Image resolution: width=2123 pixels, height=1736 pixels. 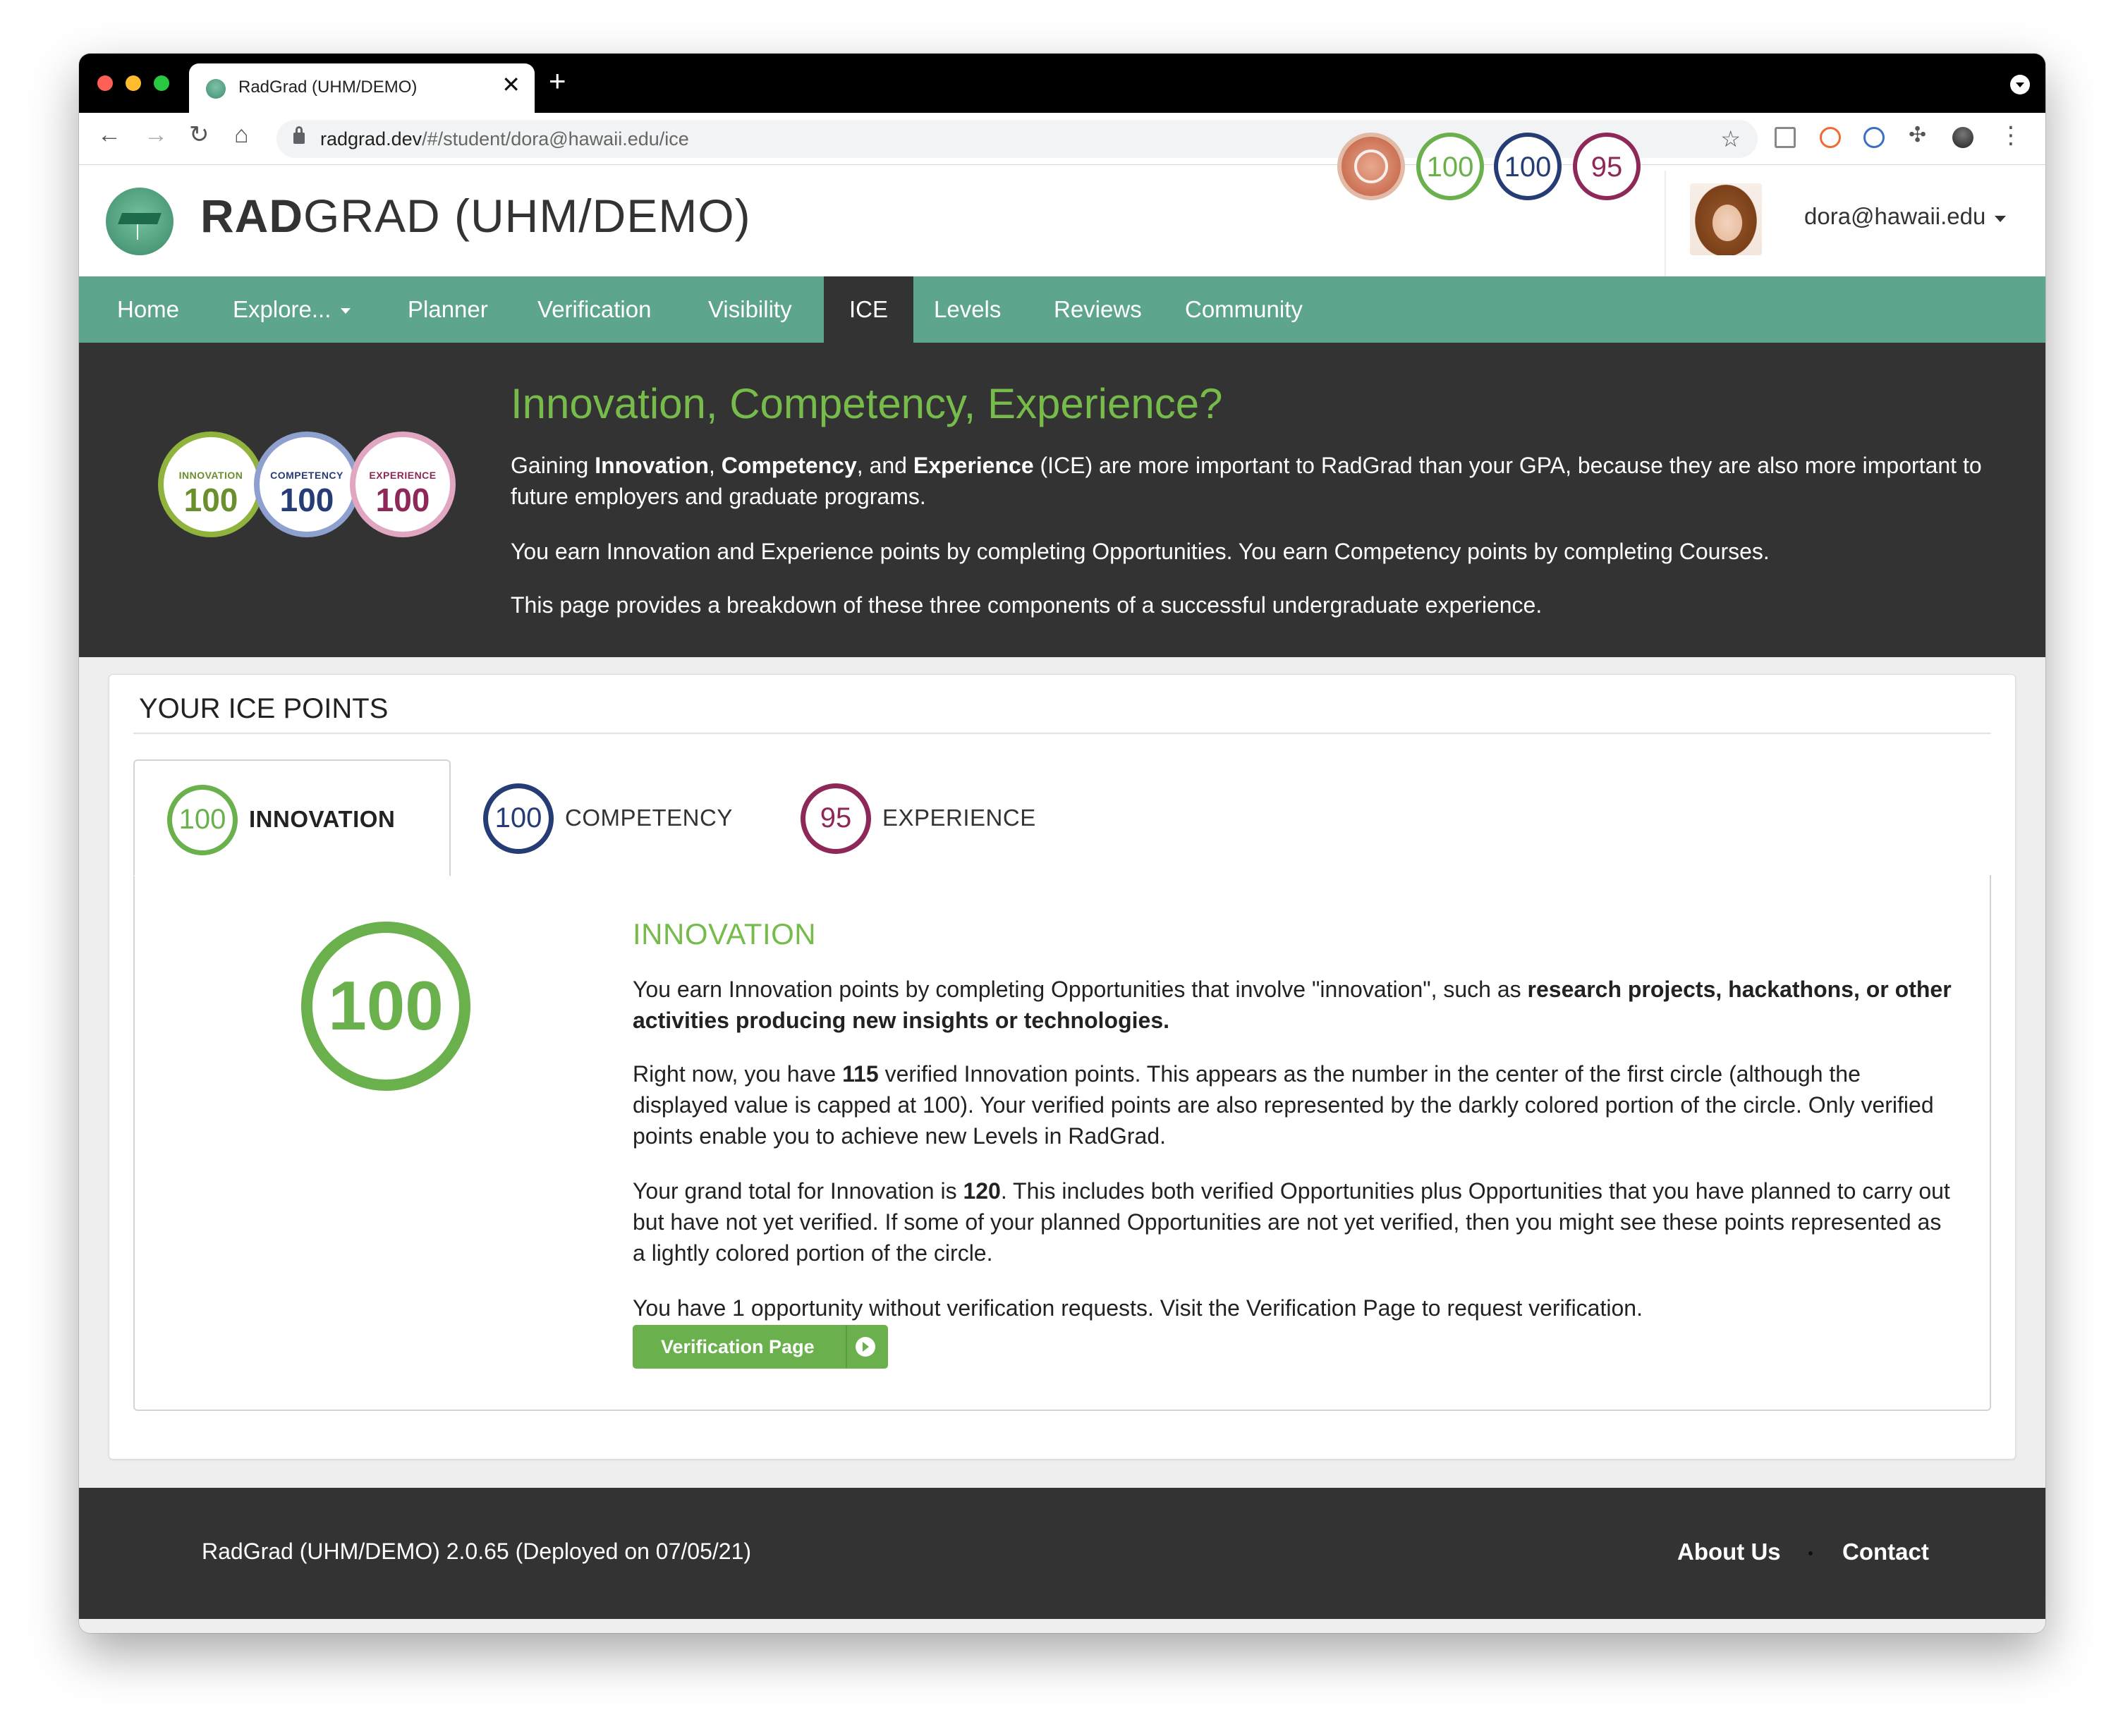 I want to click on hero-competency-value: 100, so click(x=306, y=500).